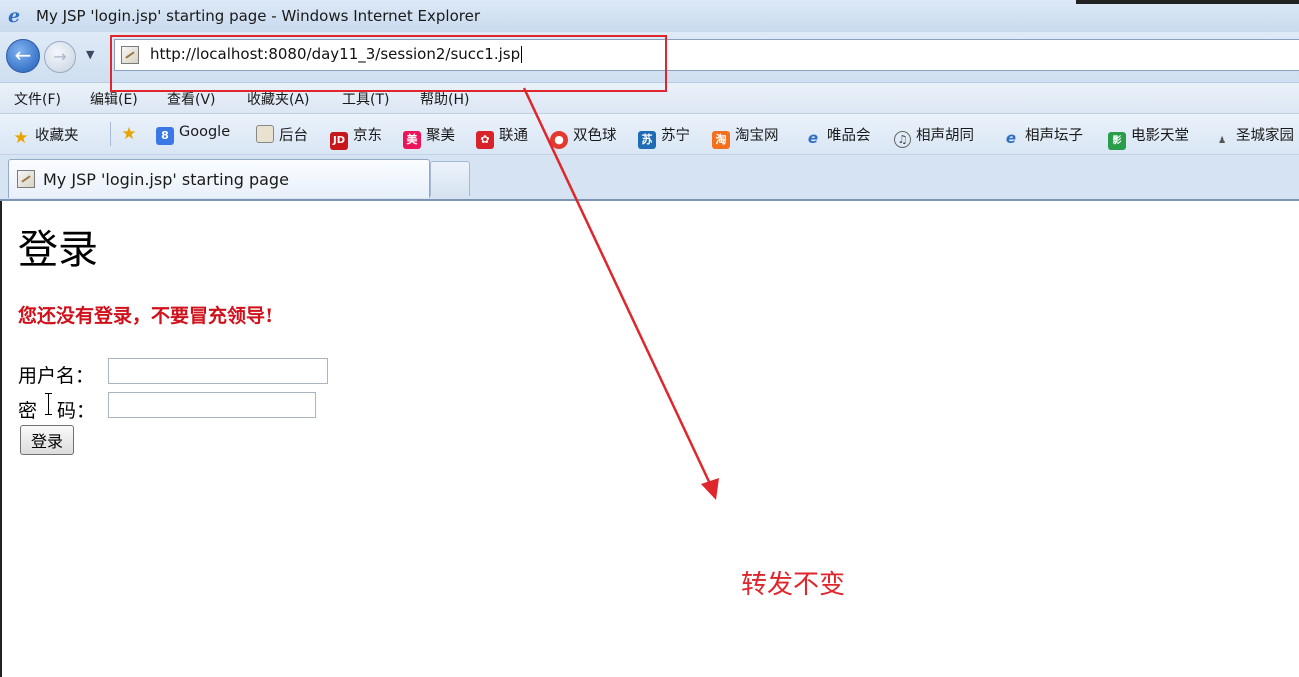 The height and width of the screenshot is (677, 1299). What do you see at coordinates (429, 136) in the screenshot?
I see `favorite-jumei: 美聚美` at bounding box center [429, 136].